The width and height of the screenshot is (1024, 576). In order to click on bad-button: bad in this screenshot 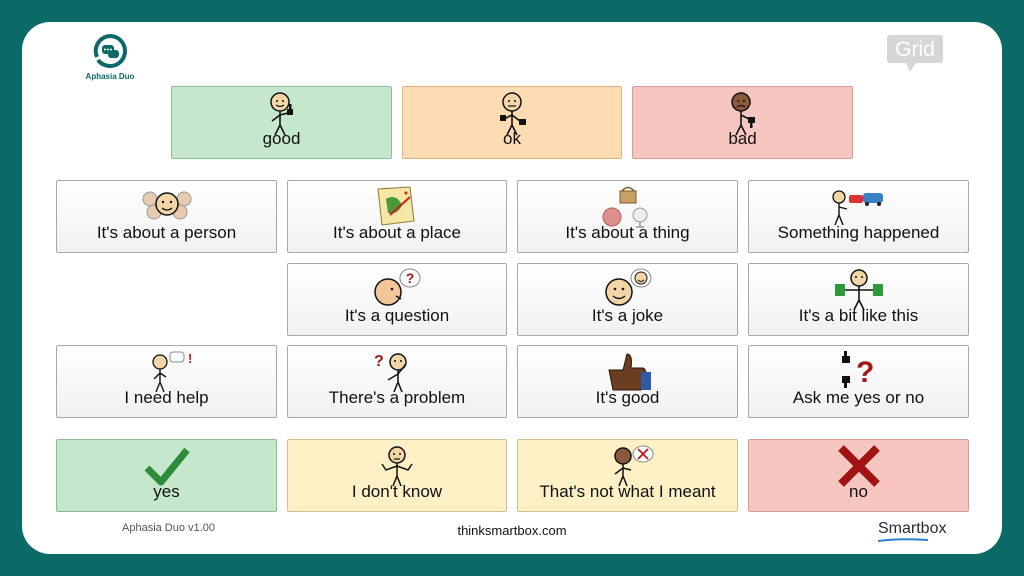, I will do `click(742, 122)`.